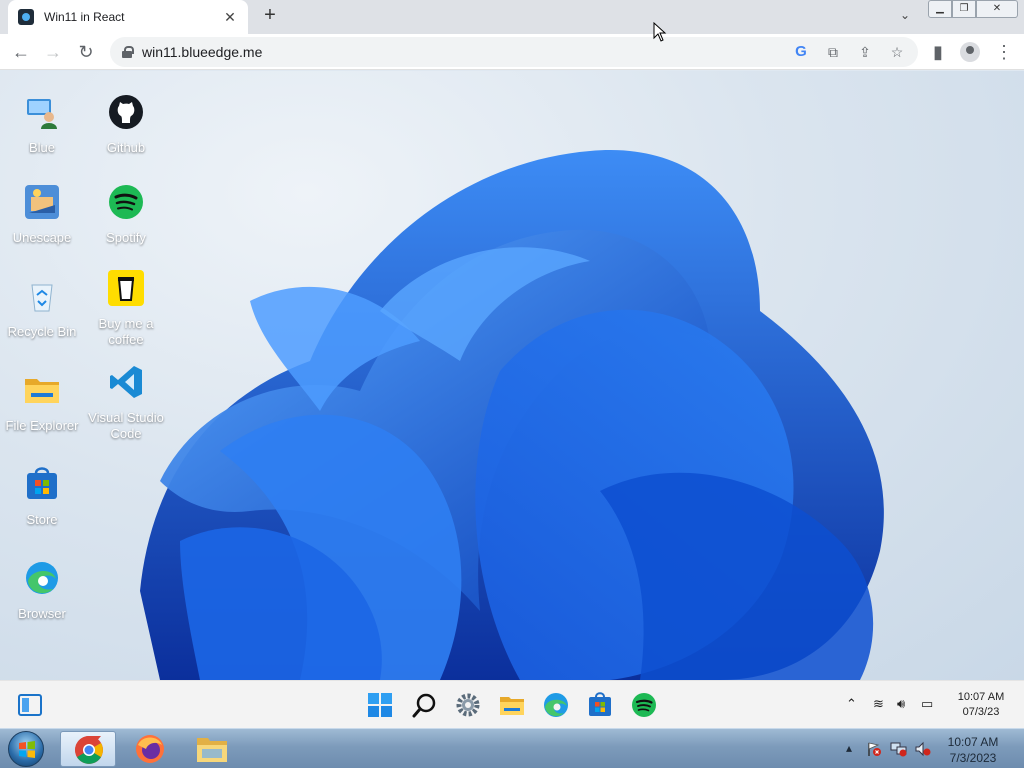 This screenshot has width=1024, height=768. I want to click on clock-date: 07/3/23, so click(981, 712).